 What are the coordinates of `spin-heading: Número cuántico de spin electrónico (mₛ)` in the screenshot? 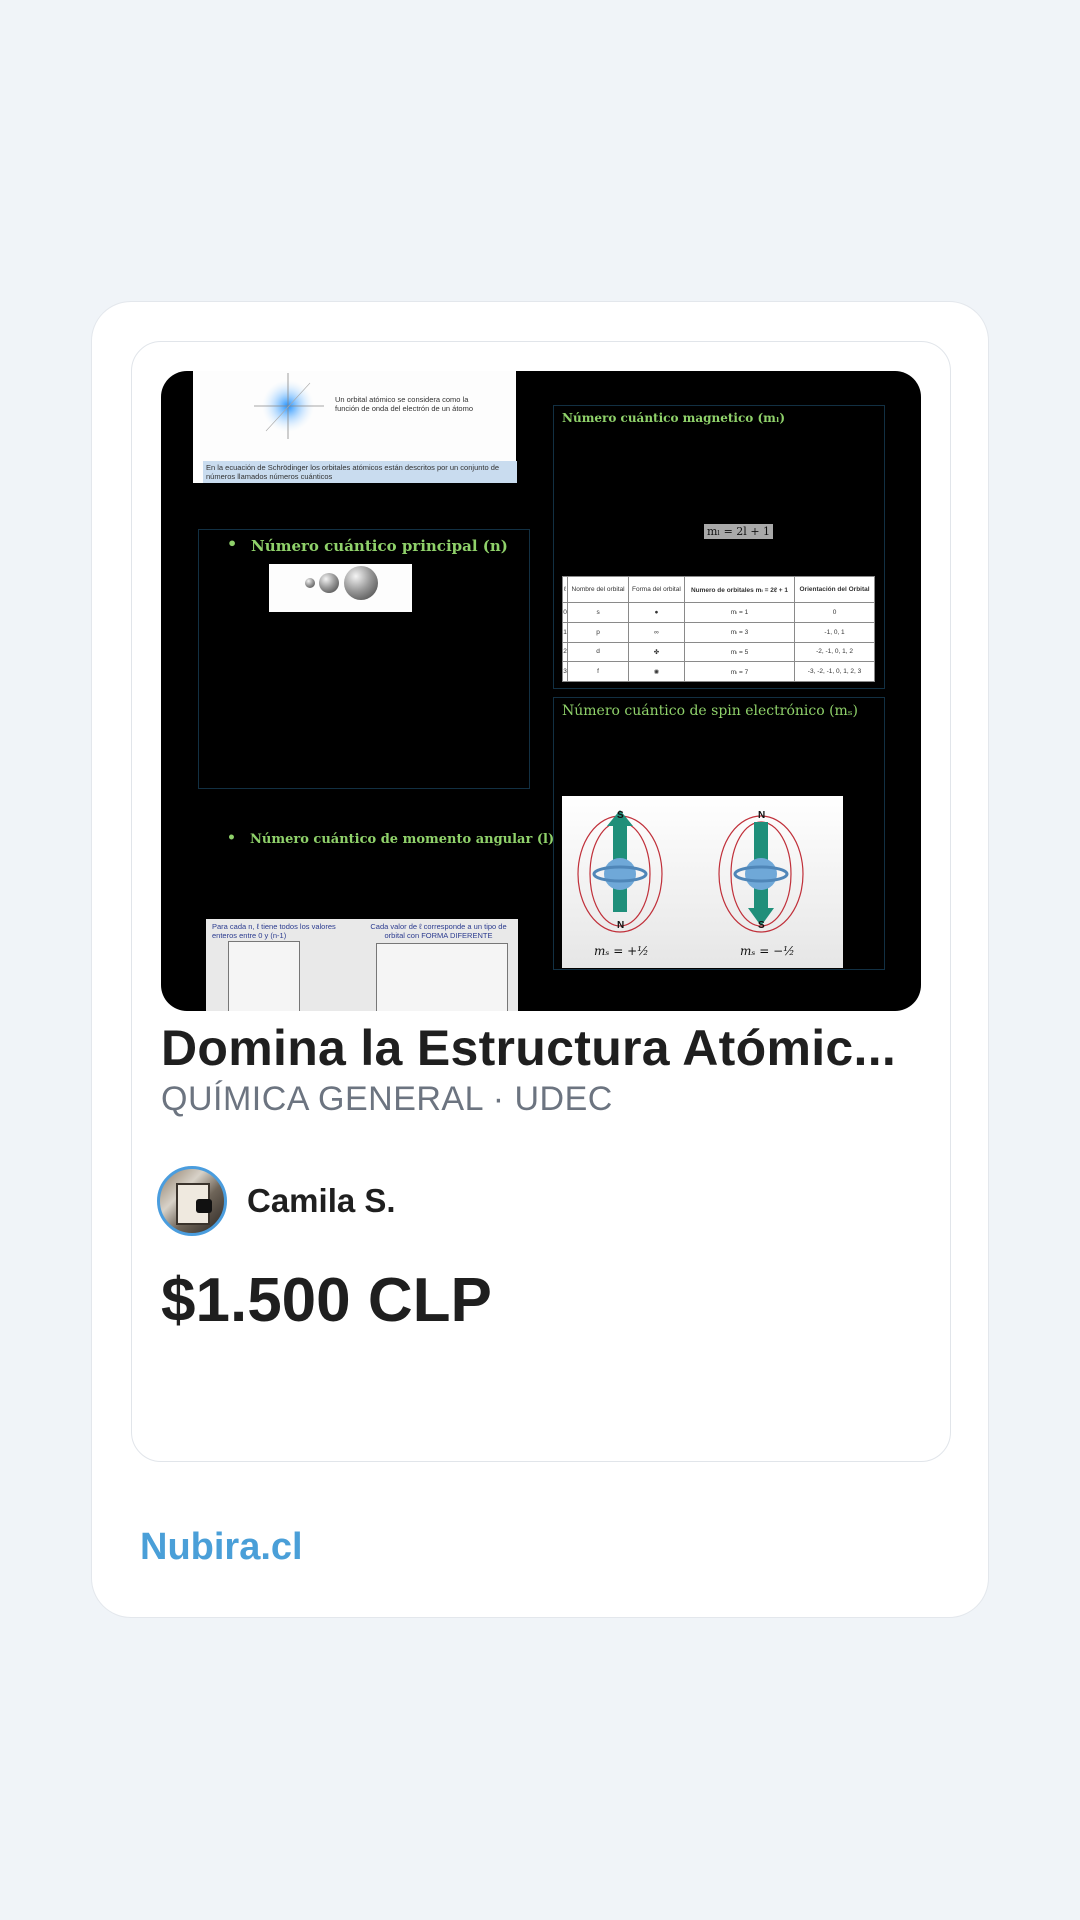 It's located at (710, 711).